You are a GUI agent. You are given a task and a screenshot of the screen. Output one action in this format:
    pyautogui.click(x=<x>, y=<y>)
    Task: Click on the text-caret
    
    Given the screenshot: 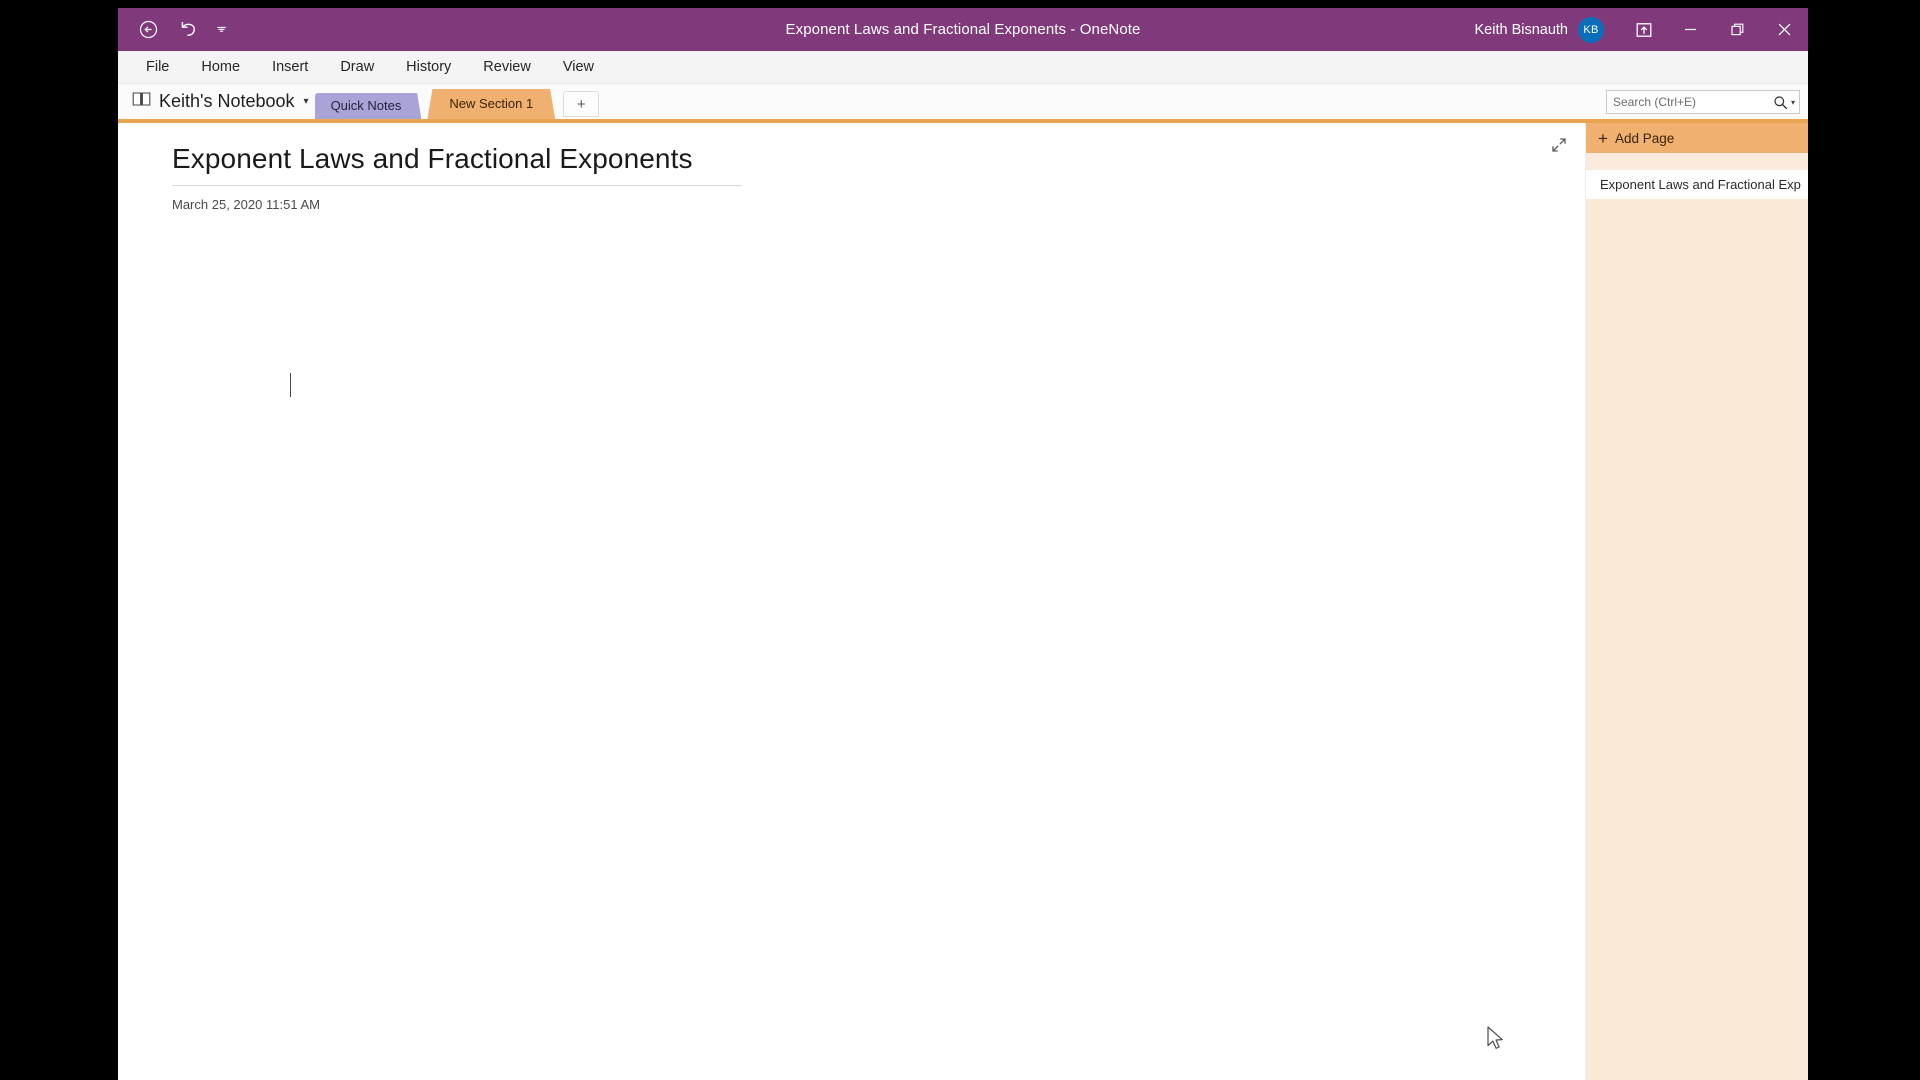 What is the action you would take?
    pyautogui.click(x=290, y=385)
    